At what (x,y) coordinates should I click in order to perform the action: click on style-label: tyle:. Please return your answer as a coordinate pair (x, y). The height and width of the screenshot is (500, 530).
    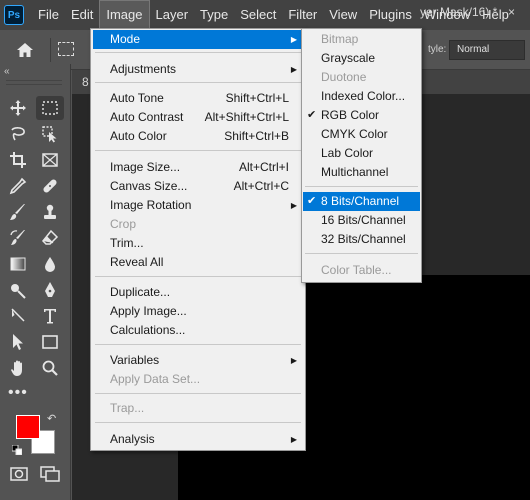
    Looking at the image, I should click on (437, 49).